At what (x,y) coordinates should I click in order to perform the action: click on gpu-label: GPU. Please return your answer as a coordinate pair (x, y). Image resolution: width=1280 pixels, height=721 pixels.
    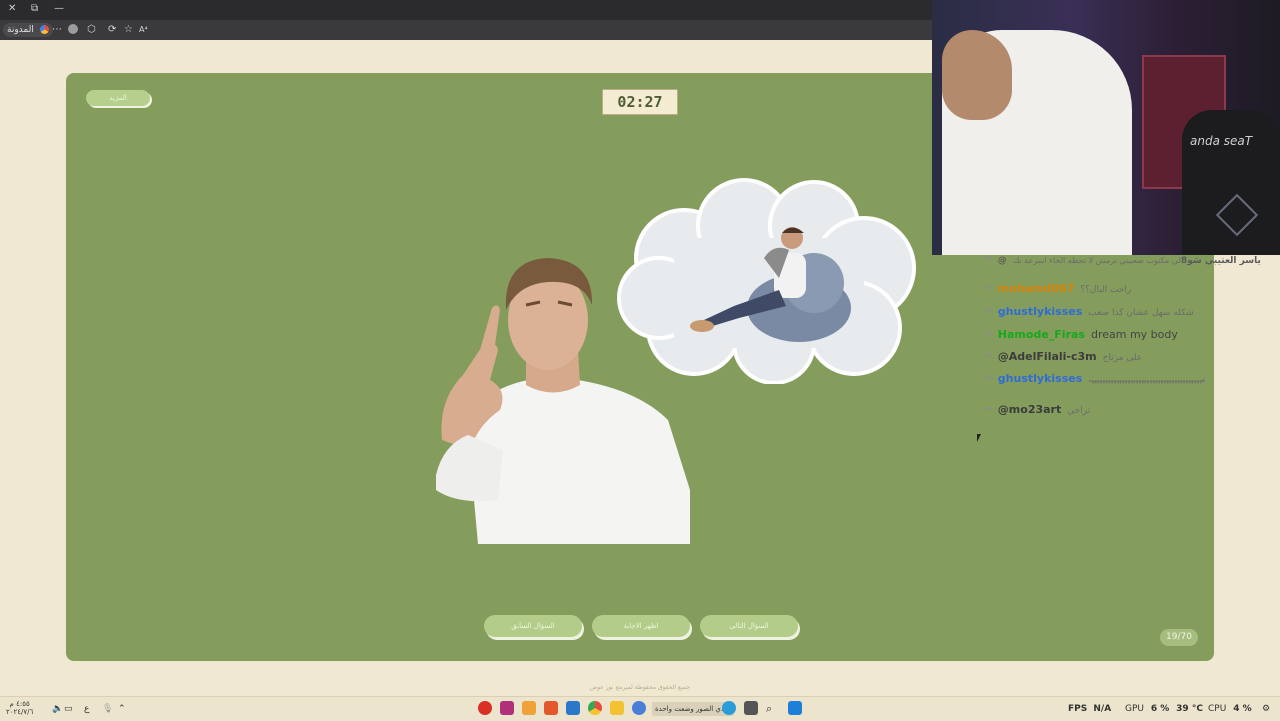
    Looking at the image, I should click on (1134, 709).